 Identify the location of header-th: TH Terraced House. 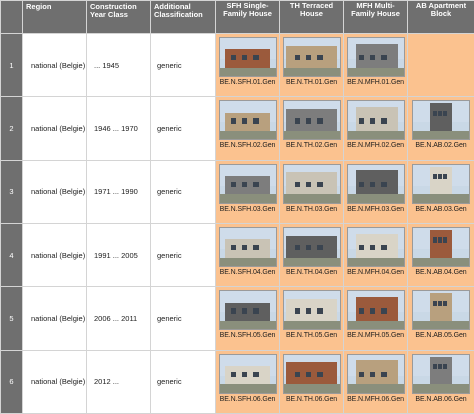
(311, 17).